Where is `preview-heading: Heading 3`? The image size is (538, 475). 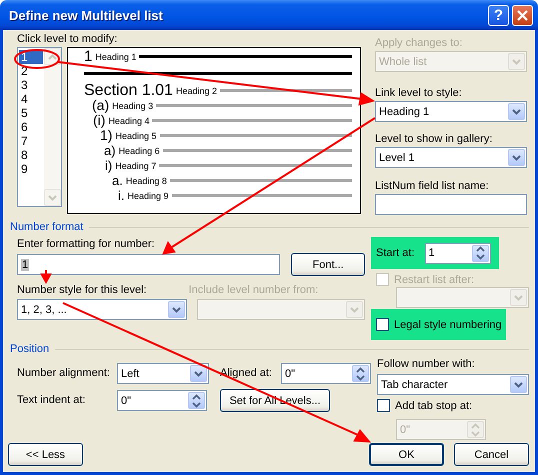
preview-heading: Heading 3 is located at coordinates (133, 105).